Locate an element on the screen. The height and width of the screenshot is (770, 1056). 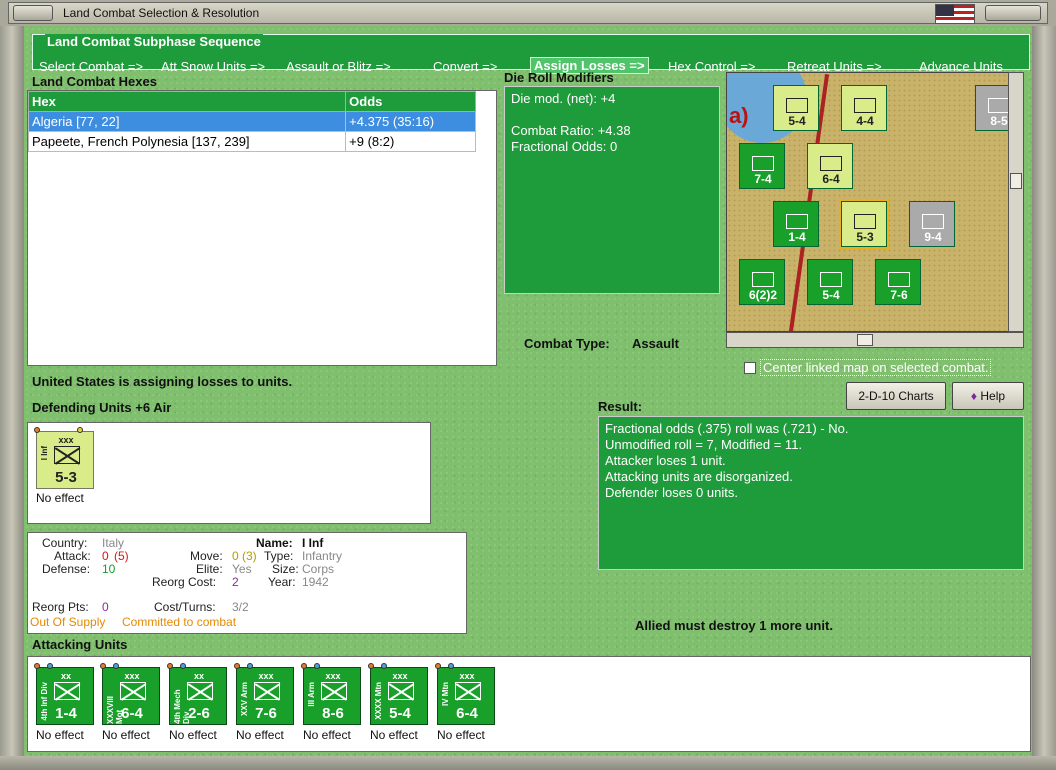
defending-panel: xxx I Inf 5-3 No effect is located at coordinates (229, 473).